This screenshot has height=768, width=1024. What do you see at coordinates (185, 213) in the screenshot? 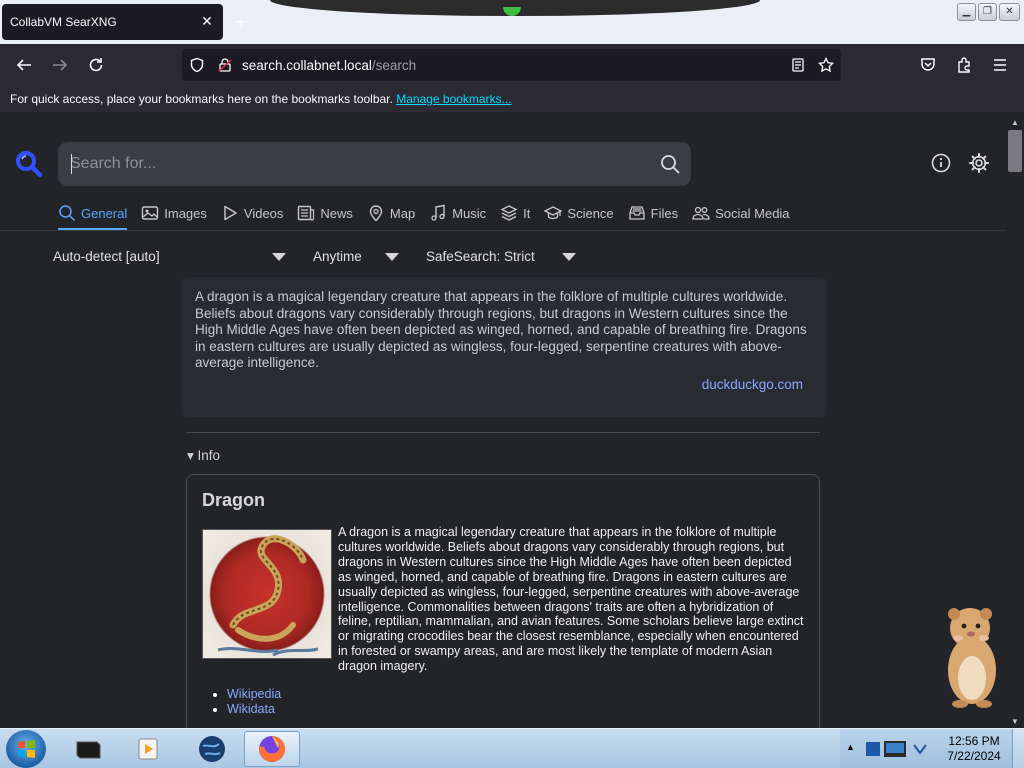
I see `tab-label: Images` at bounding box center [185, 213].